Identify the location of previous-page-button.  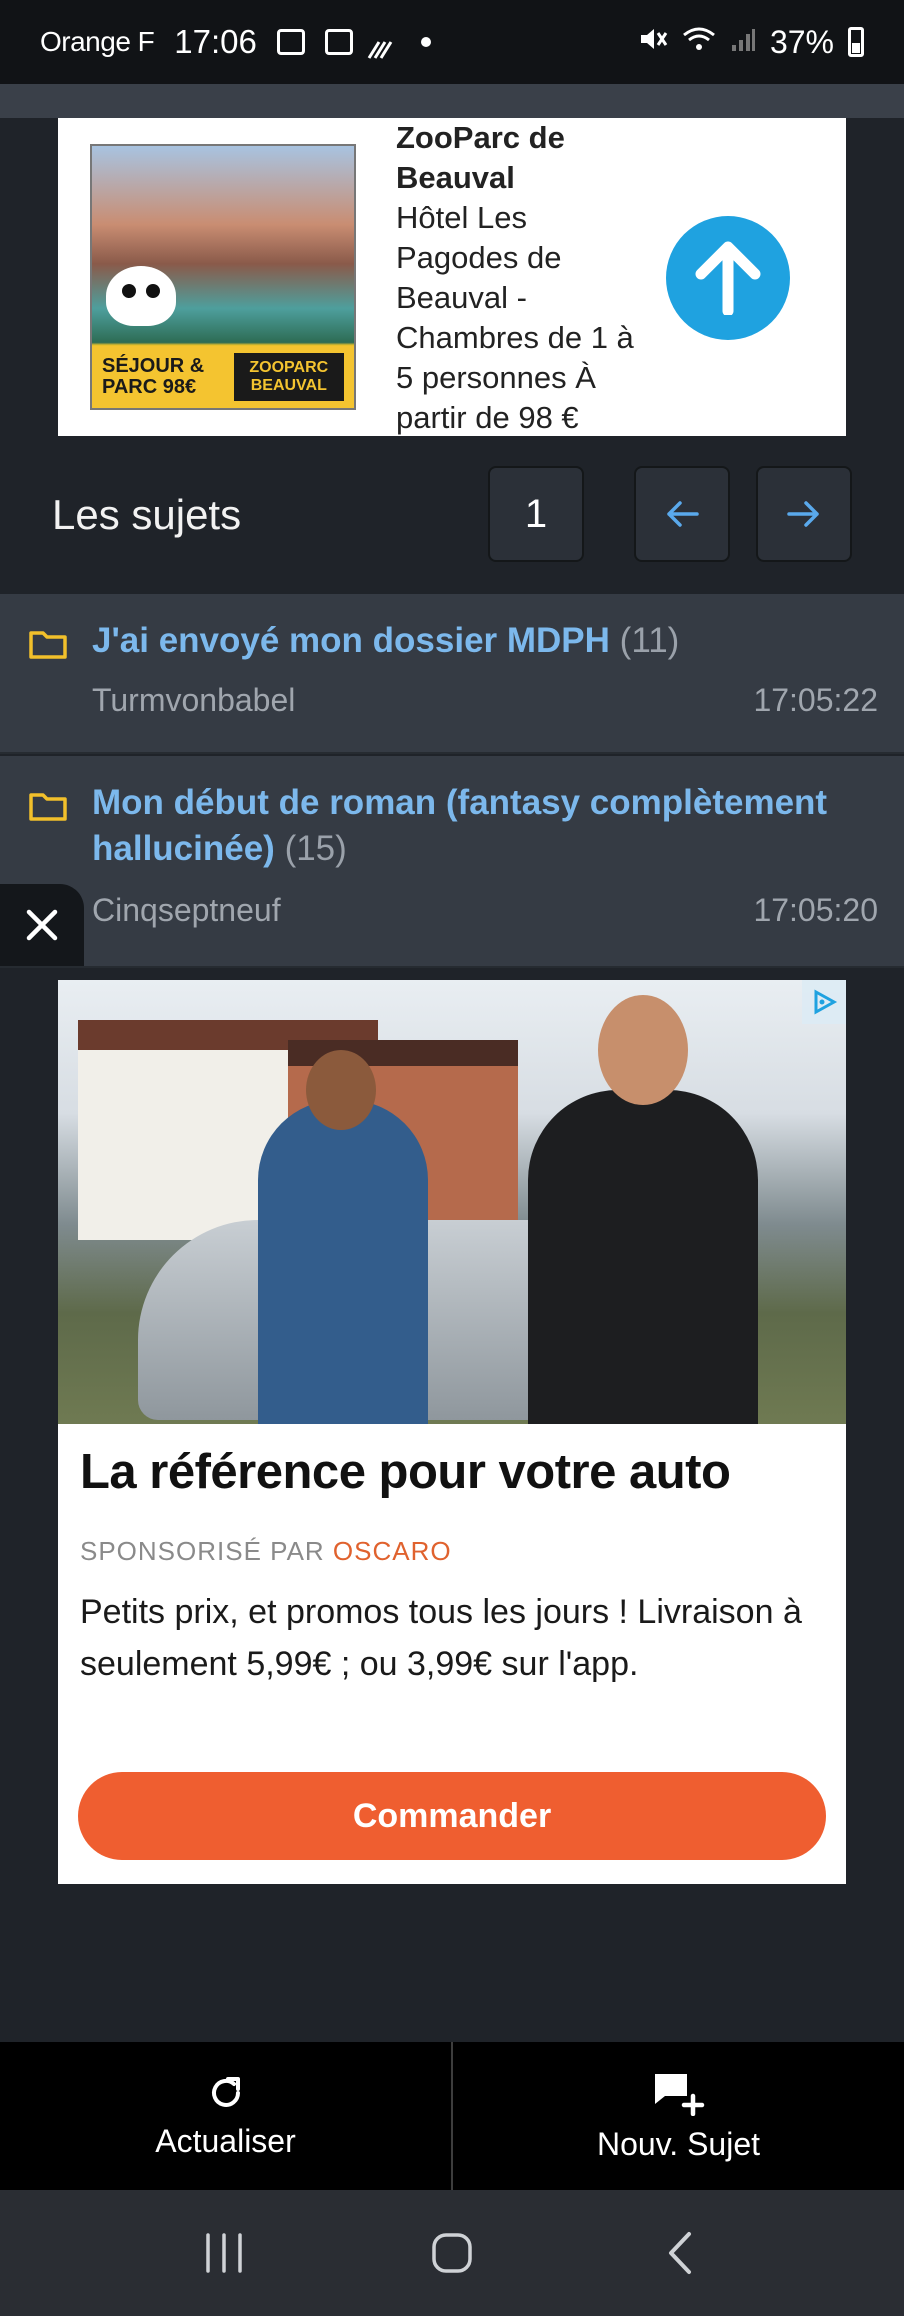
(682, 514).